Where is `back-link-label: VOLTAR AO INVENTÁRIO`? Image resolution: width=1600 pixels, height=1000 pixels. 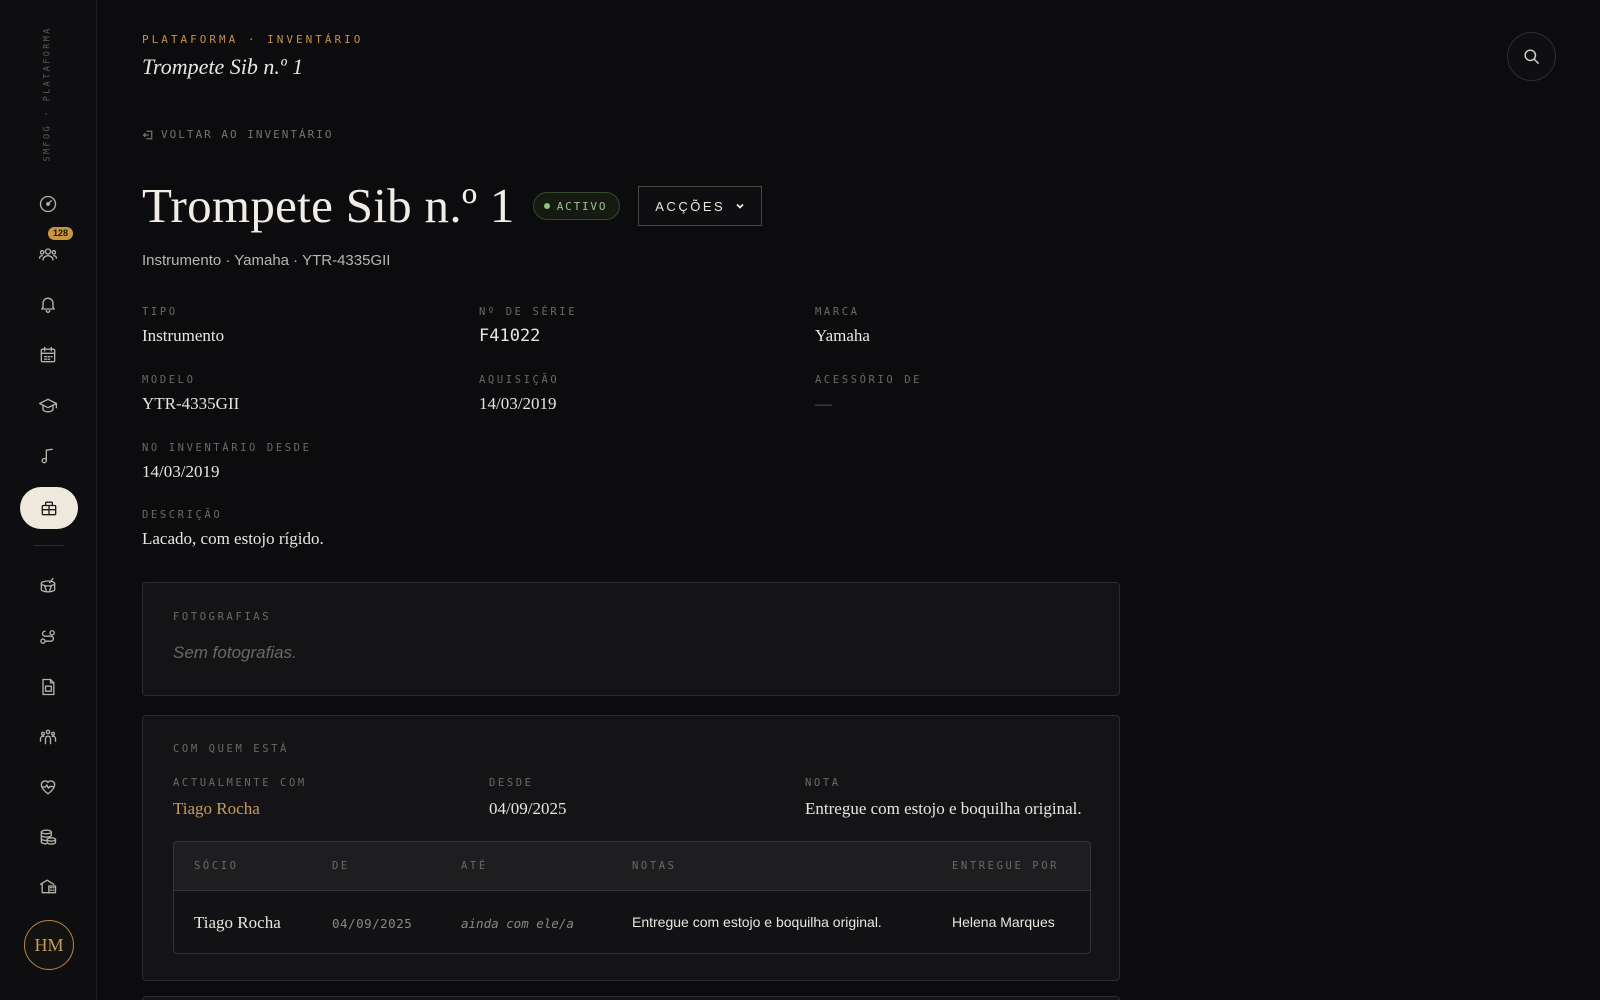
back-link-label: VOLTAR AO INVENTÁRIO is located at coordinates (247, 134).